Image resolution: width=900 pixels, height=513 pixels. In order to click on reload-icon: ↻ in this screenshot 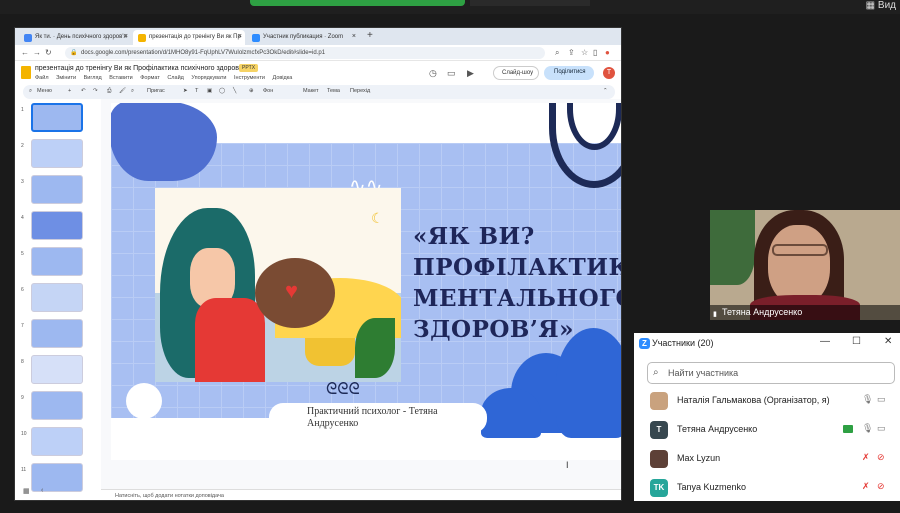, I will do `click(48, 52)`.